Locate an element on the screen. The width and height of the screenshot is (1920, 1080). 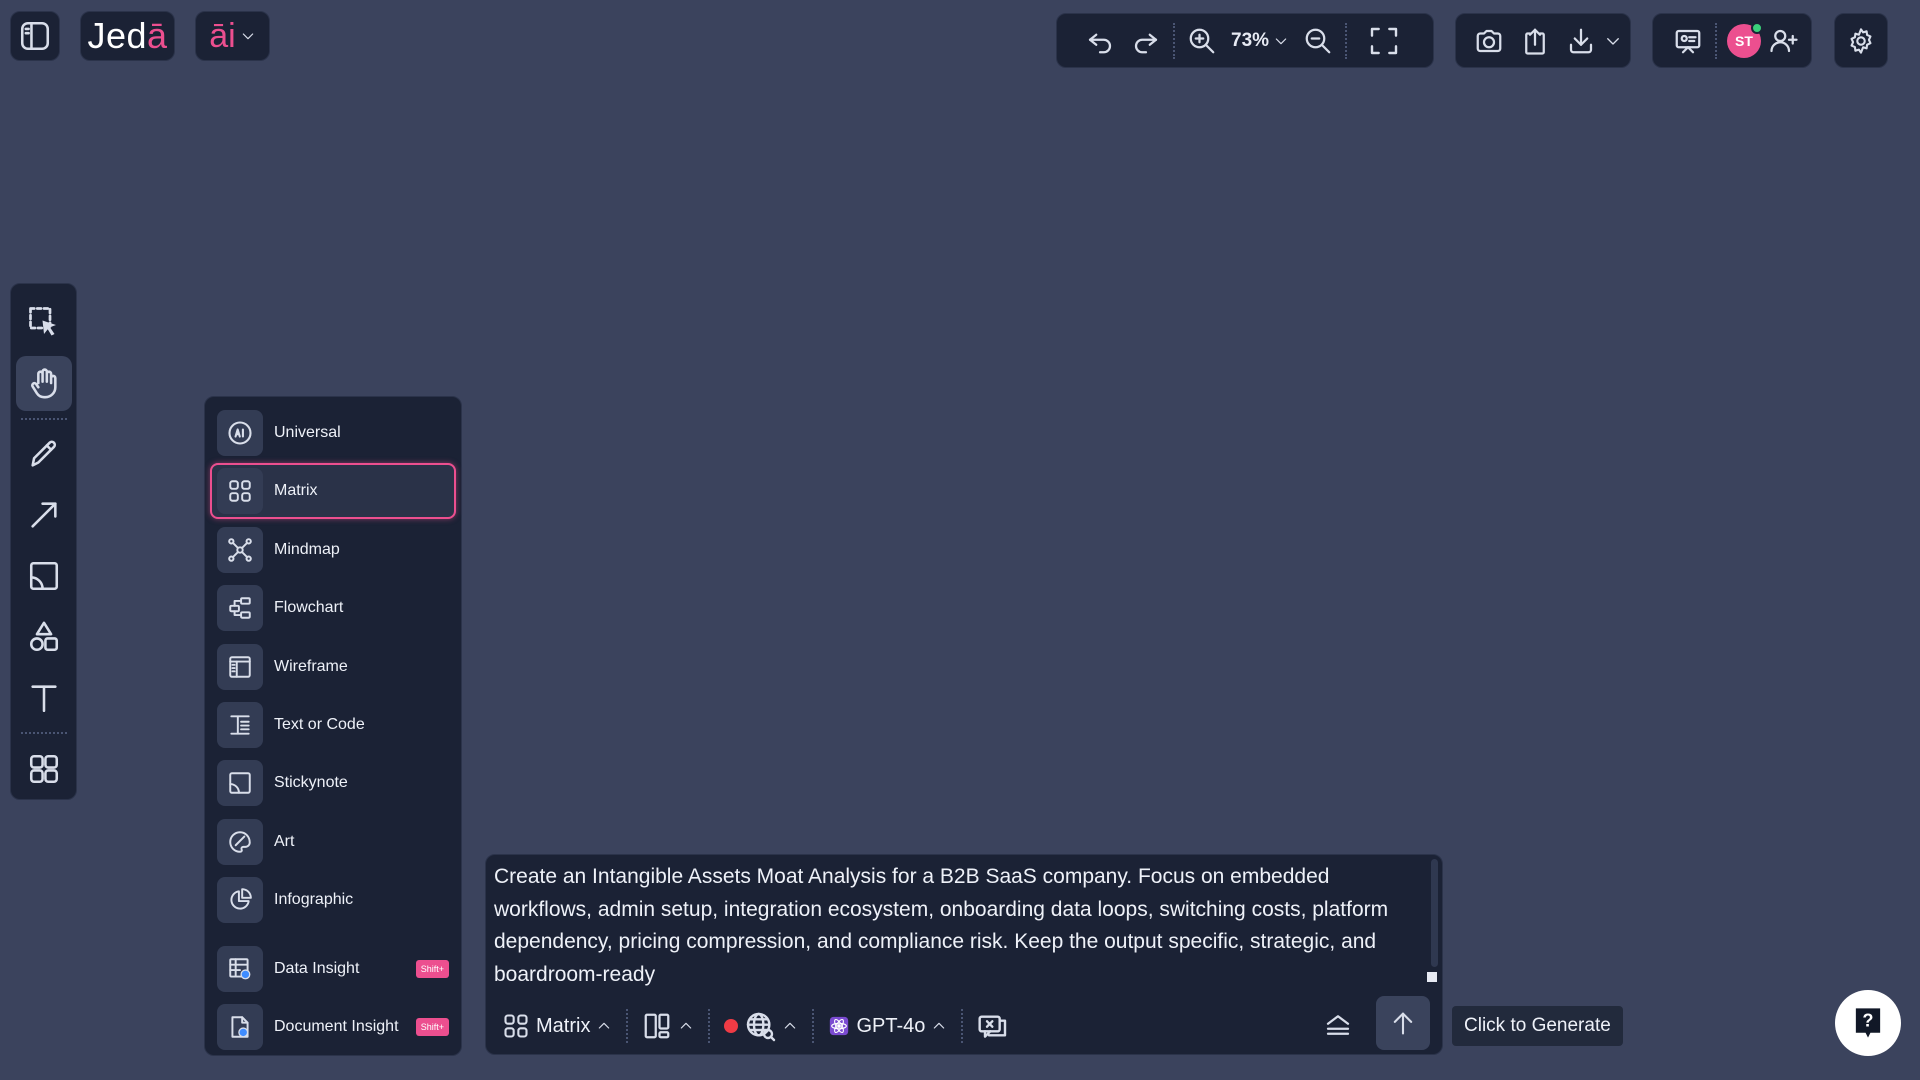
web-search-icon is located at coordinates (761, 1027).